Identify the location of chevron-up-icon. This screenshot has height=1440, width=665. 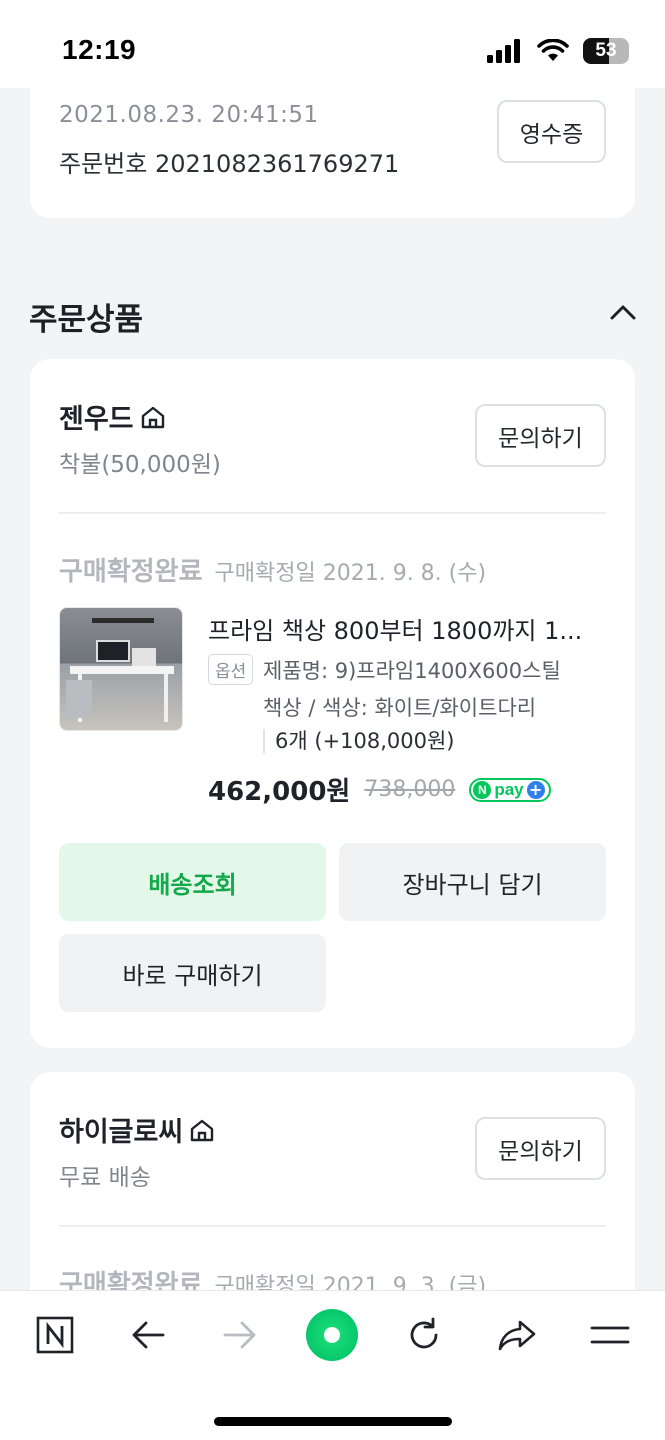
(623, 312).